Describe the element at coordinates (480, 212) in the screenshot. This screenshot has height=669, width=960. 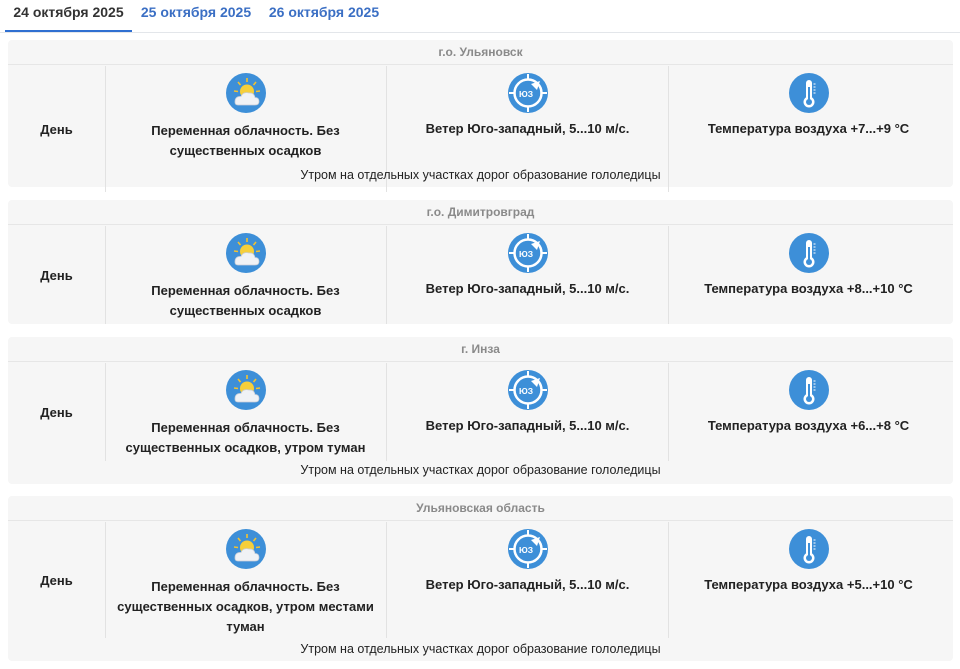
I see `region-title: г.о. Димитровград` at that location.